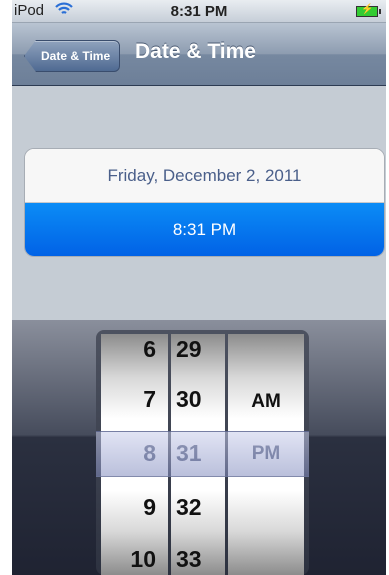  I want to click on hour-option: 9, so click(134, 507).